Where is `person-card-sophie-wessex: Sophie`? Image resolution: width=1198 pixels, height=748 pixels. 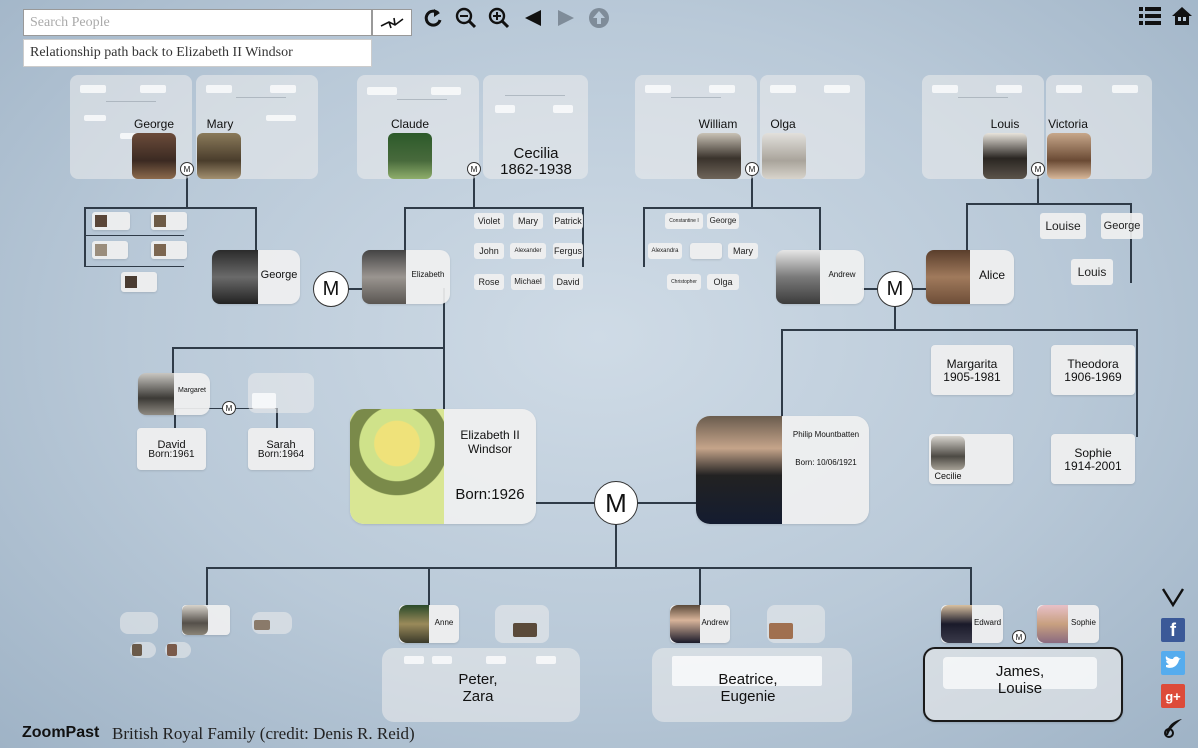 person-card-sophie-wessex: Sophie is located at coordinates (1068, 624).